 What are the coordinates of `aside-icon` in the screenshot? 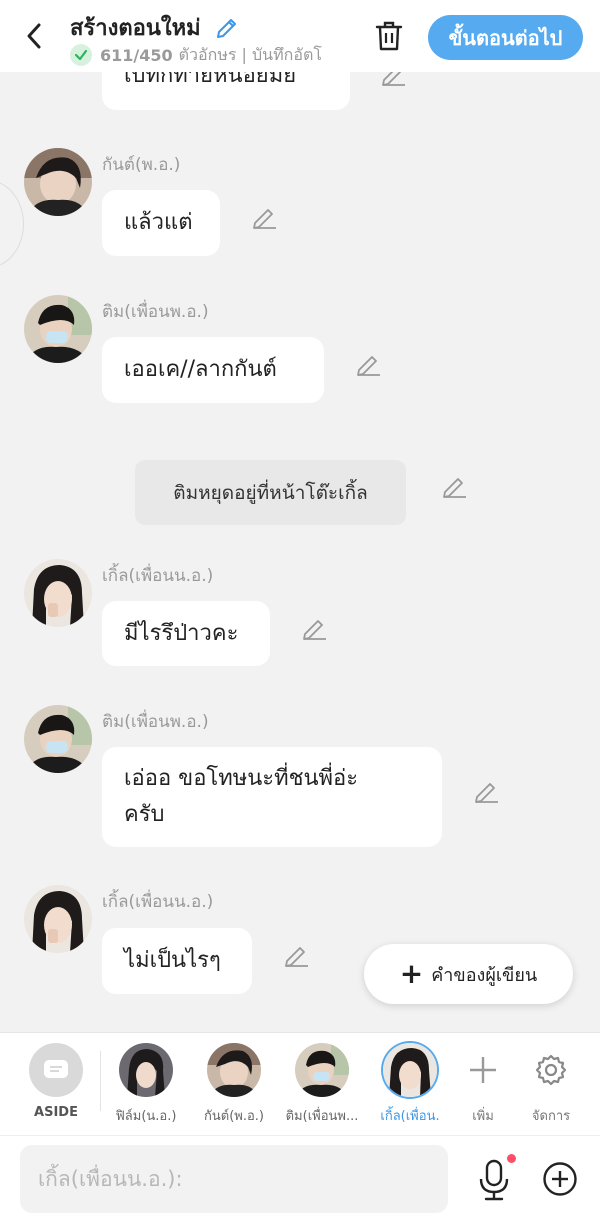 It's located at (56, 1070).